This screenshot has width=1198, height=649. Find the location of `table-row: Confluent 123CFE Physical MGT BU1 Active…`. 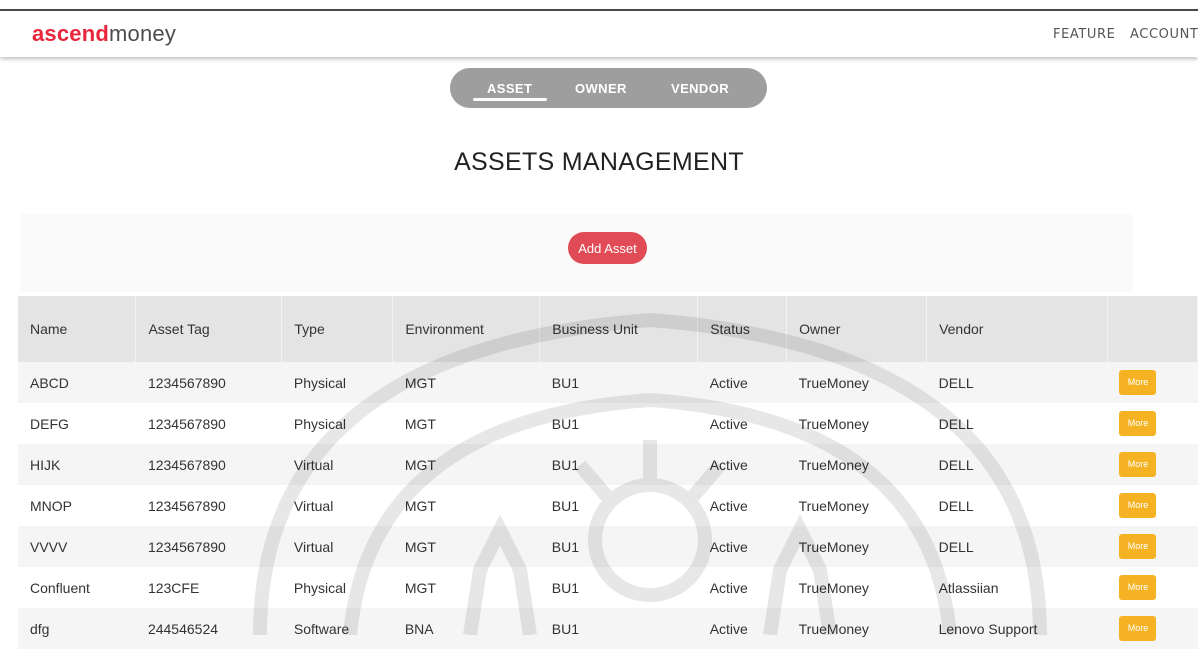

table-row: Confluent 123CFE Physical MGT BU1 Active… is located at coordinates (608, 587).